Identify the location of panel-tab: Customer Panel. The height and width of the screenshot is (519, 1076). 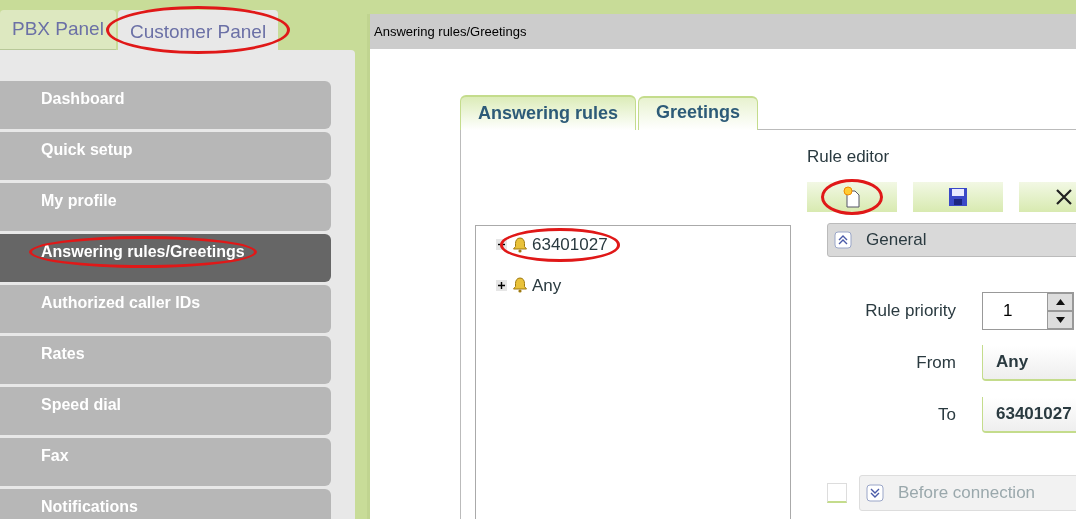
(198, 30).